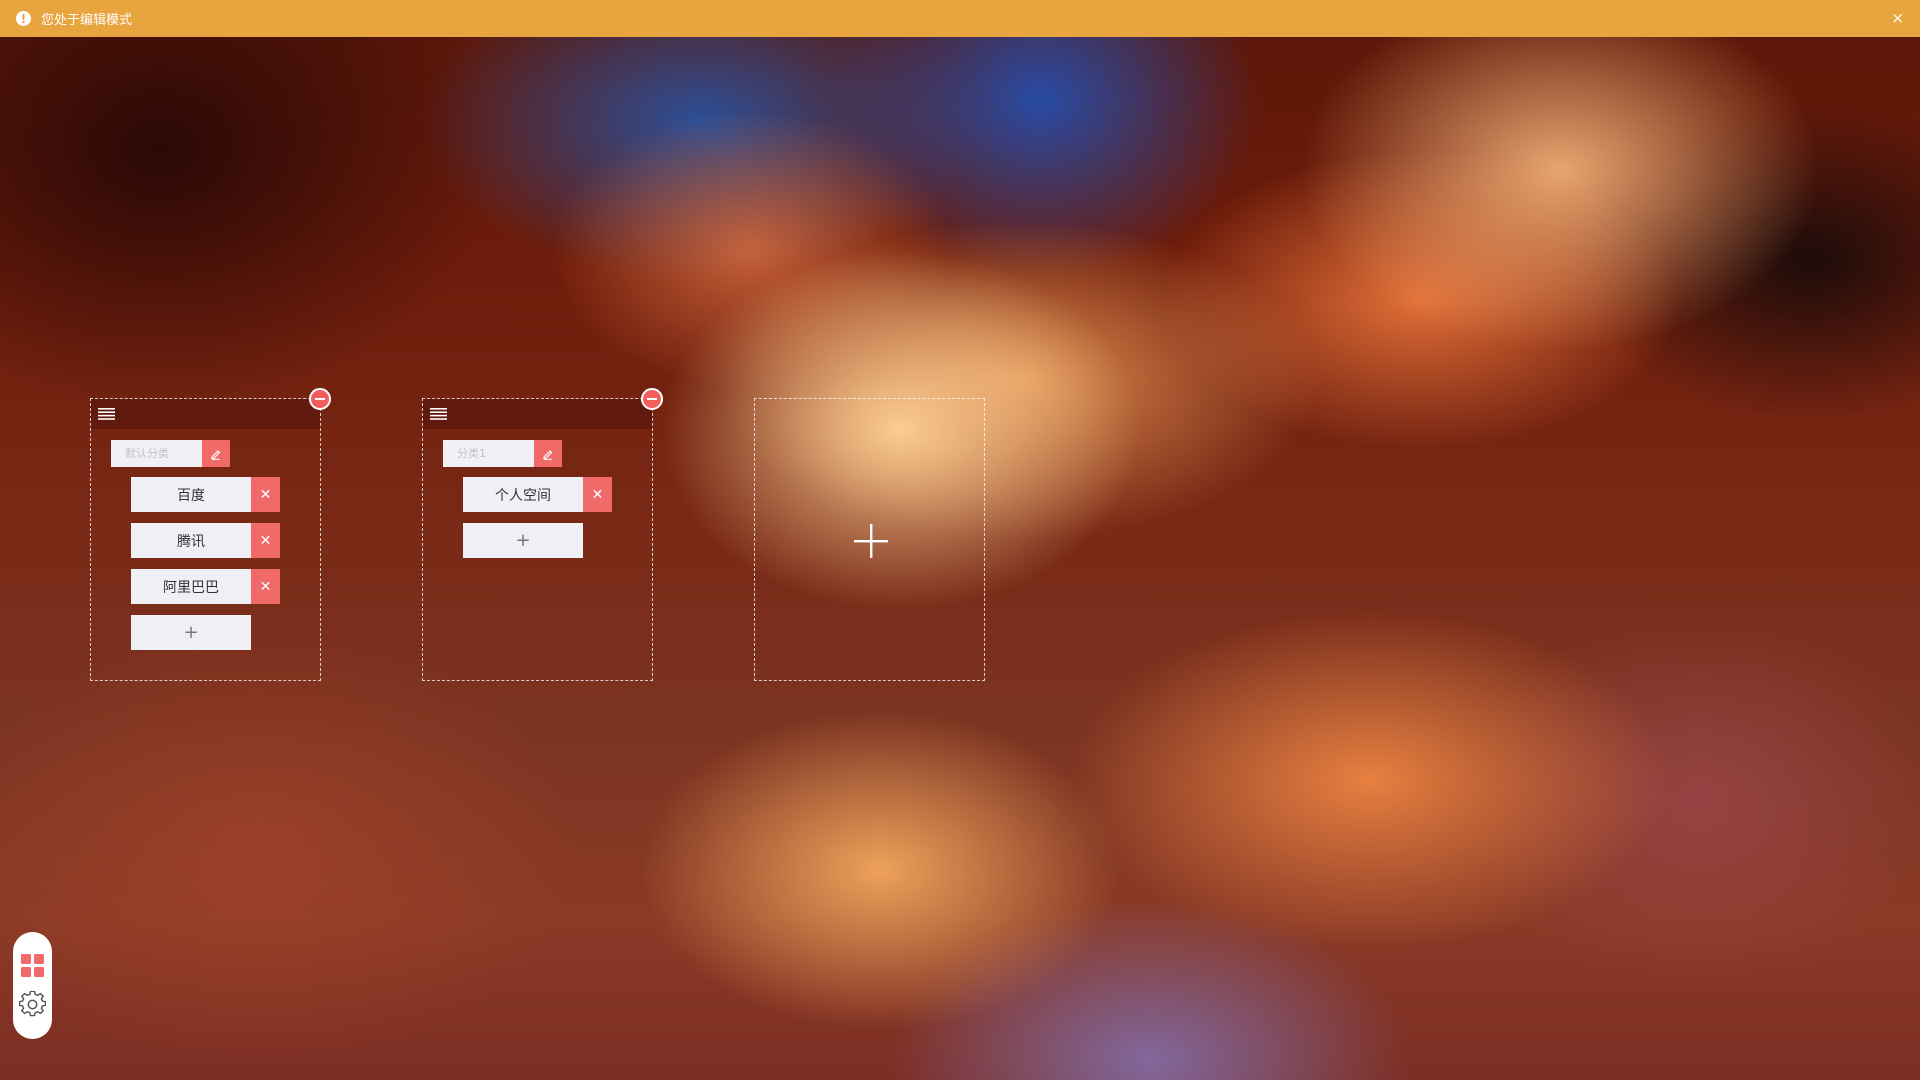 This screenshot has width=1920, height=1080. What do you see at coordinates (1897, 18) in the screenshot?
I see `close-banner-button: ×` at bounding box center [1897, 18].